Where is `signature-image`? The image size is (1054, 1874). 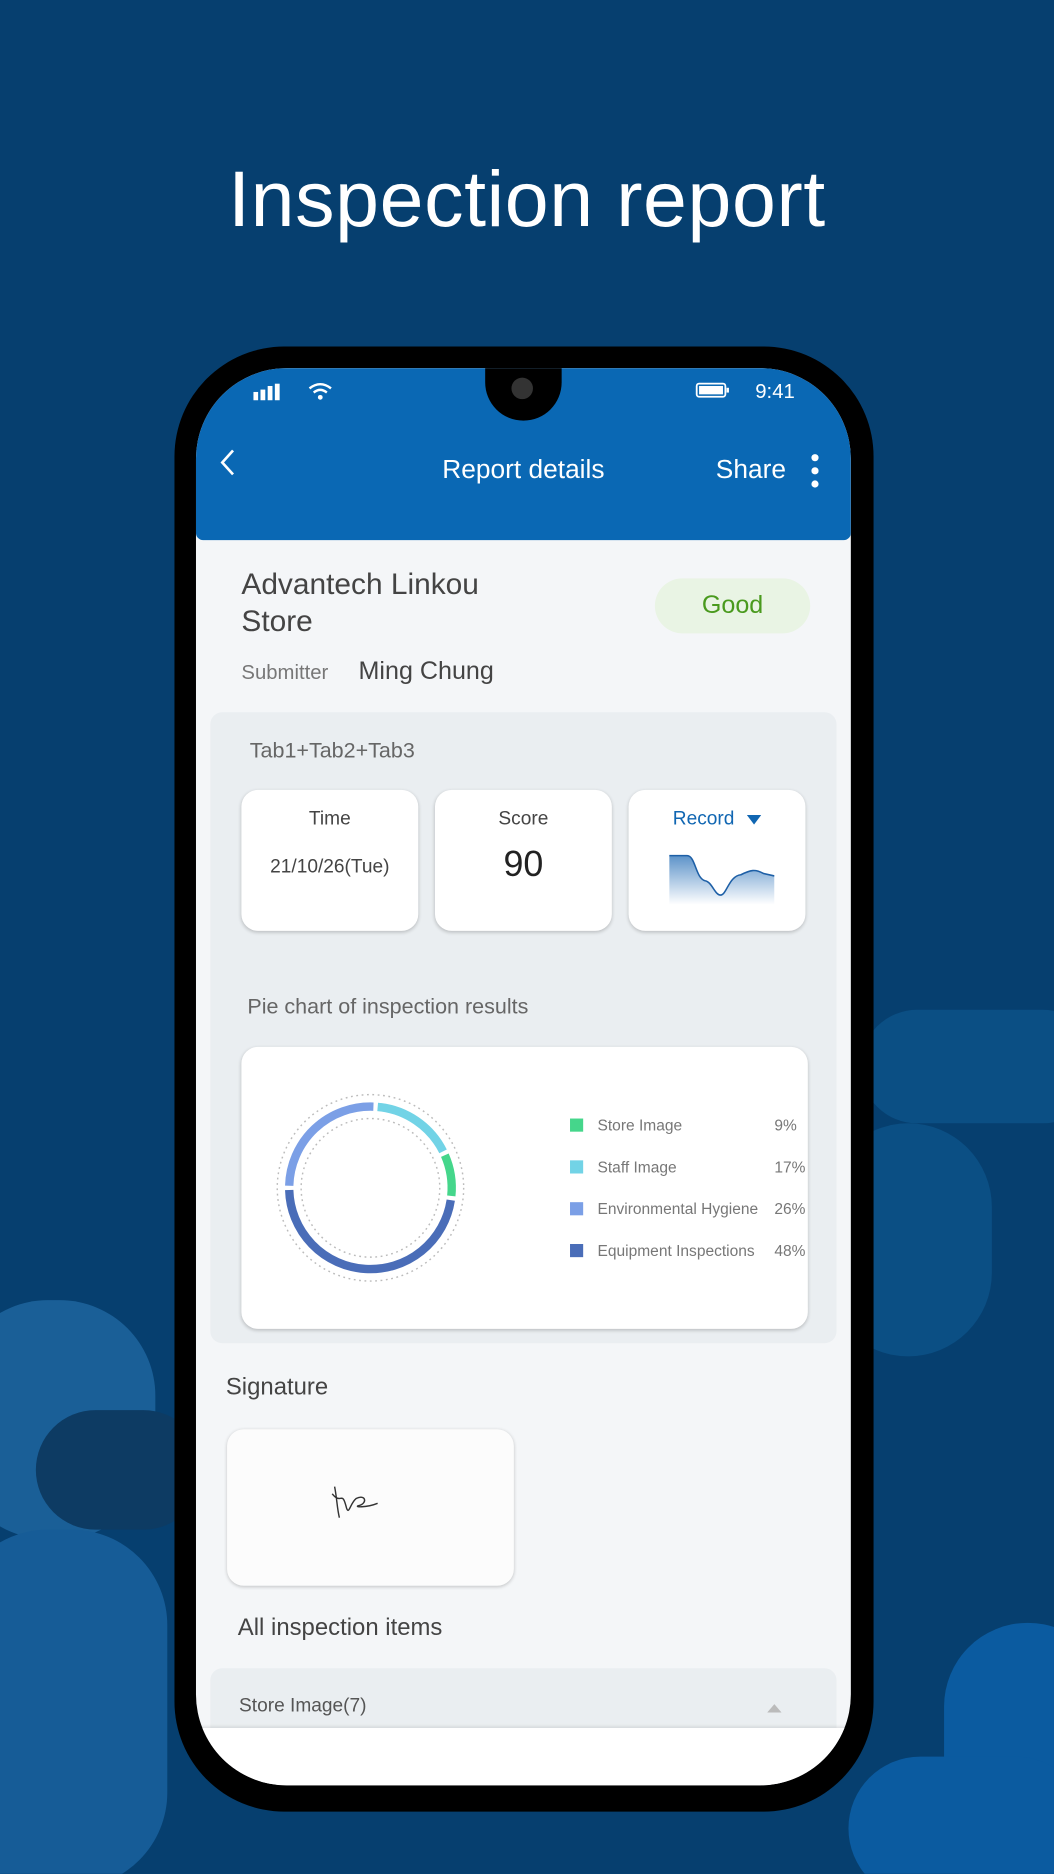 signature-image is located at coordinates (354, 1502).